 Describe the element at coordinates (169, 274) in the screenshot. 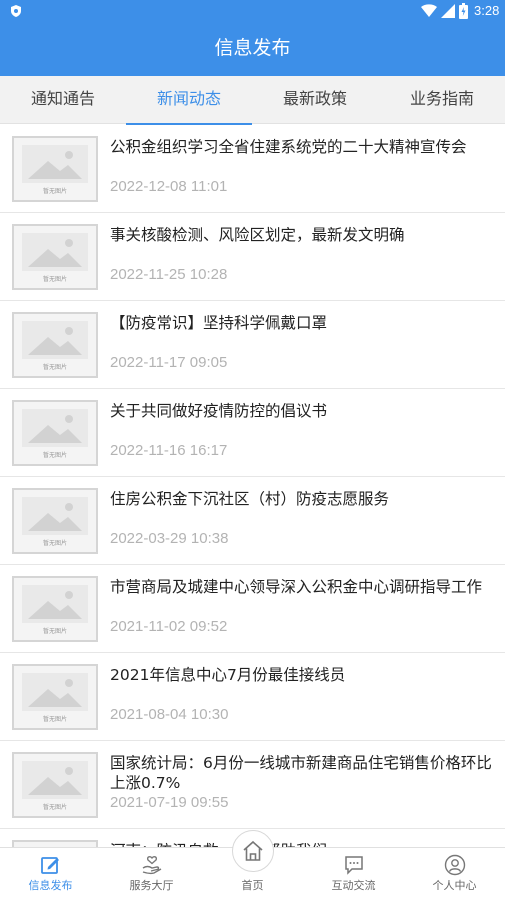

I see `news-date: 2022-11-25 10:28` at that location.